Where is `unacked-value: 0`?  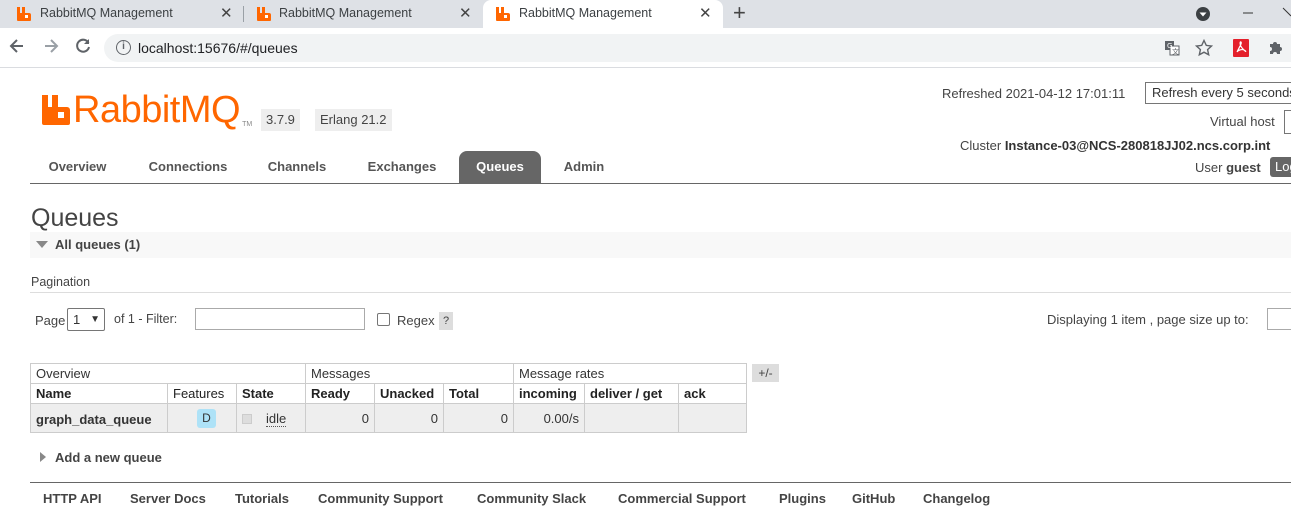
unacked-value: 0 is located at coordinates (409, 418).